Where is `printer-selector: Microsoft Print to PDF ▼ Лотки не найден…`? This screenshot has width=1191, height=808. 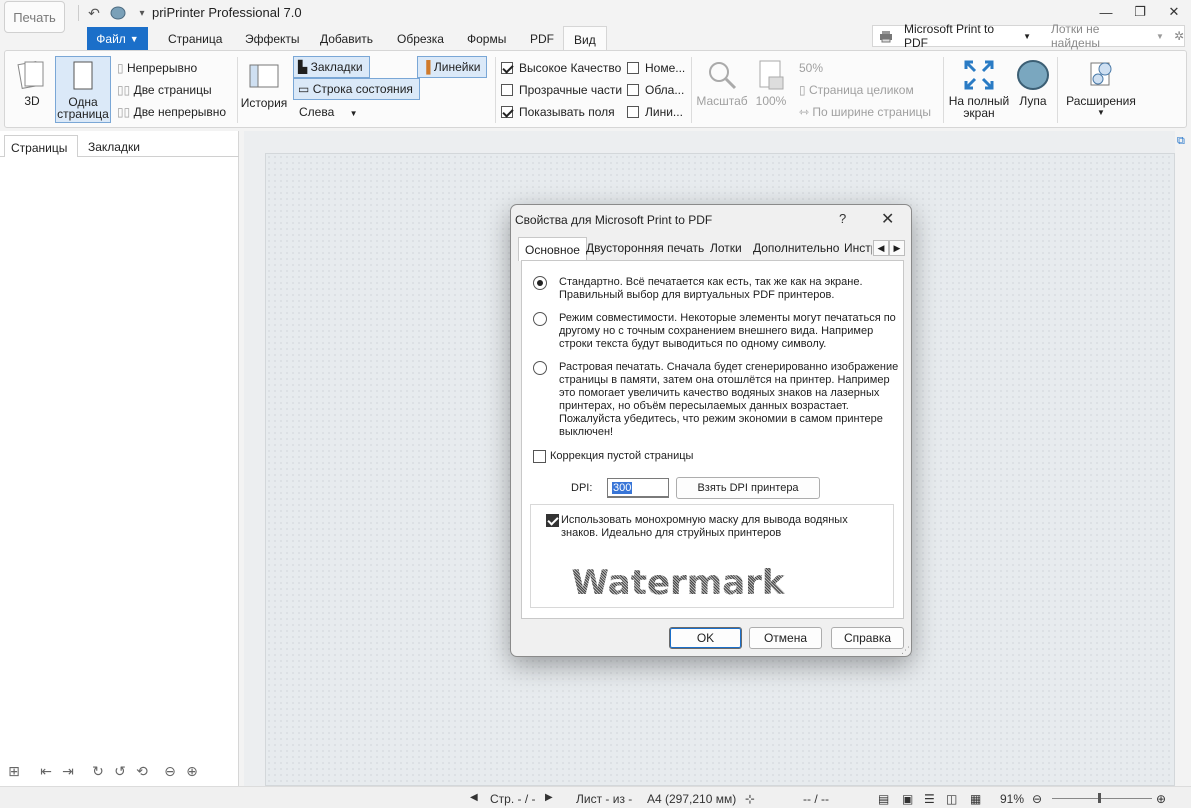 printer-selector: Microsoft Print to PDF ▼ Лотки не найден… is located at coordinates (1028, 36).